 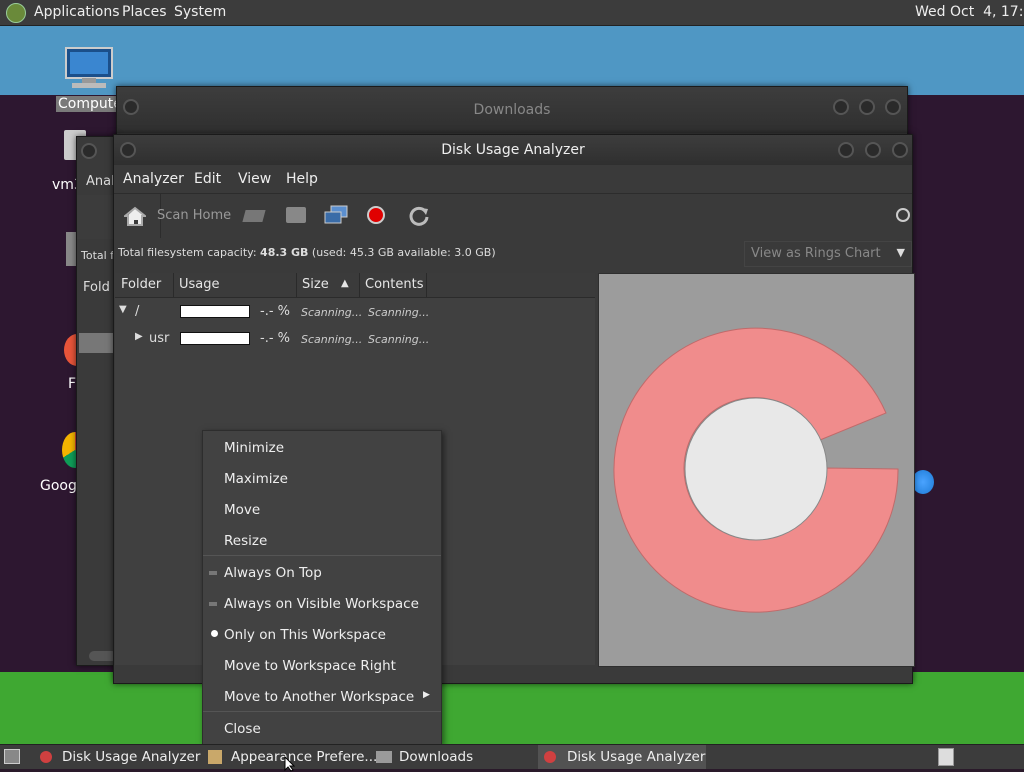 I want to click on toolbar: Scan Home, so click(x=513, y=215).